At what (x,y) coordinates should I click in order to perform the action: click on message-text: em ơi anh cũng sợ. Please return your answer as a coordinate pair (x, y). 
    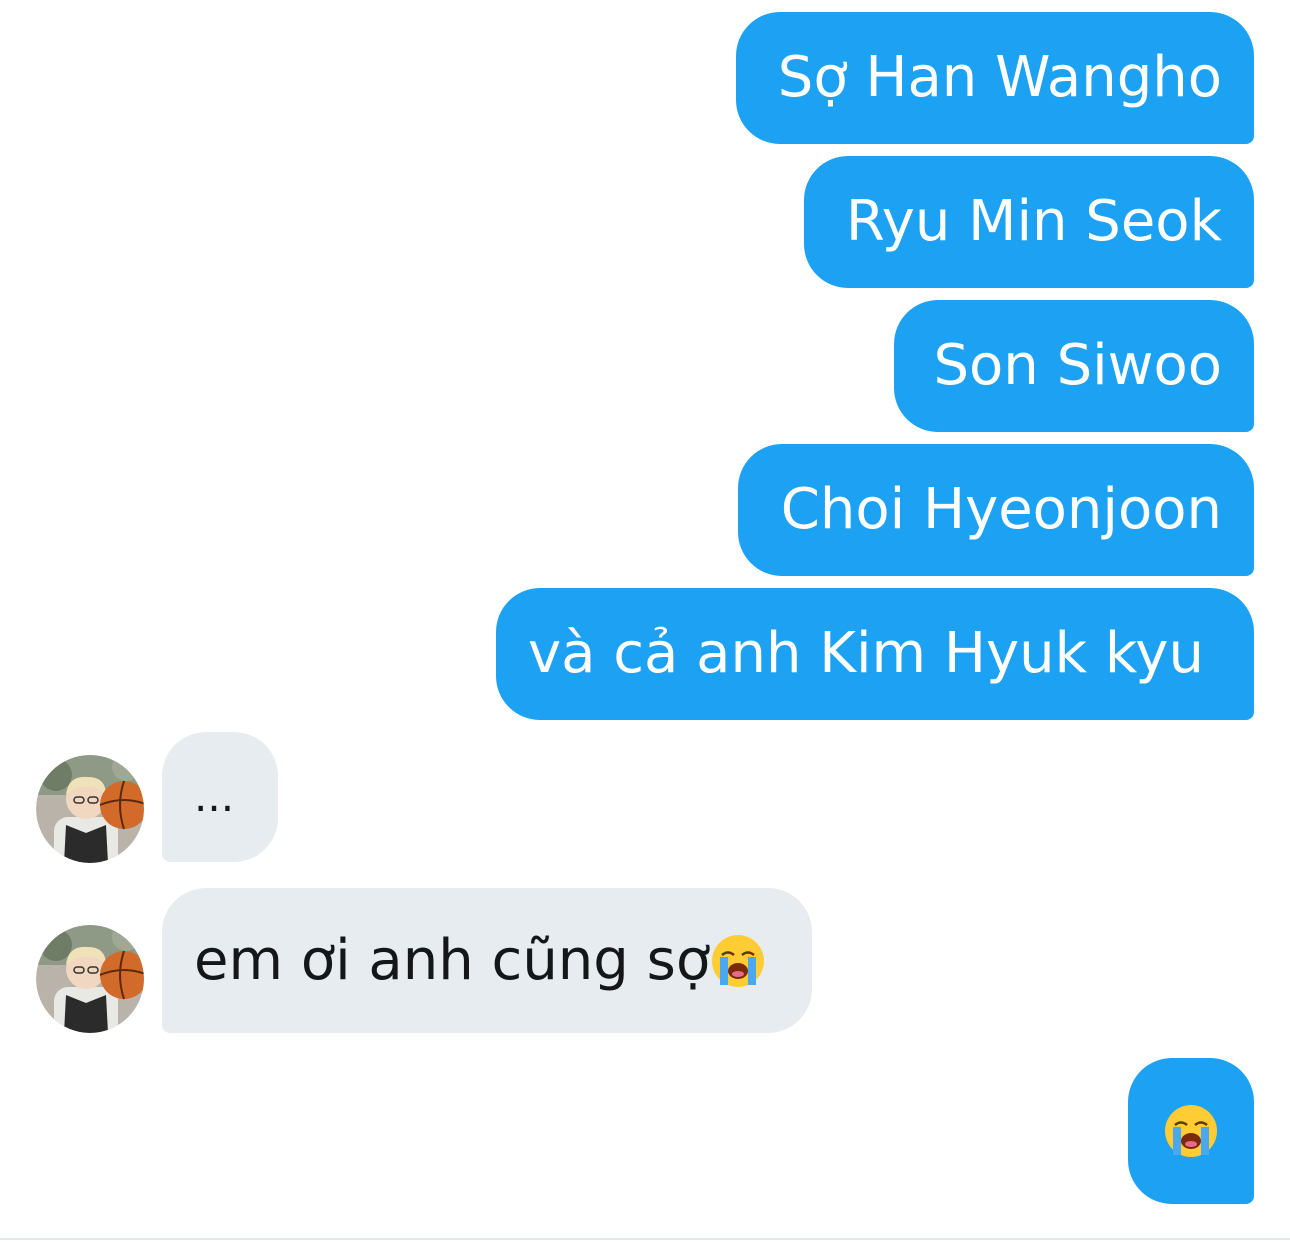
    Looking at the image, I should click on (452, 960).